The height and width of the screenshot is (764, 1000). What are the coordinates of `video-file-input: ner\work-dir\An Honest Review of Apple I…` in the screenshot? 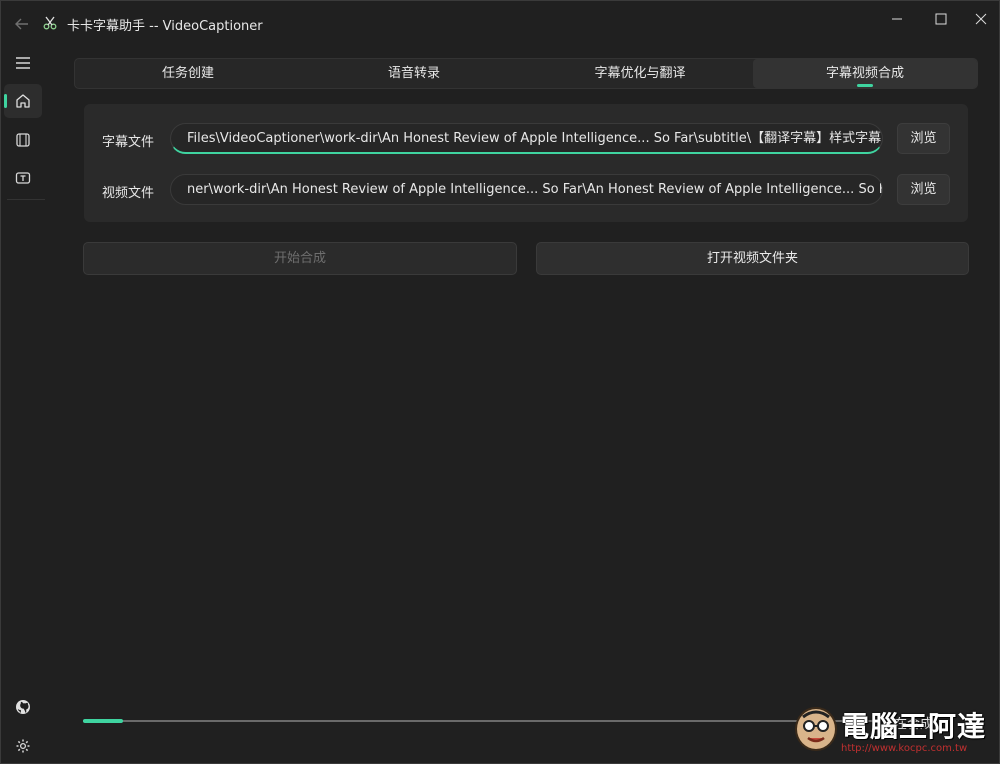 It's located at (526, 189).